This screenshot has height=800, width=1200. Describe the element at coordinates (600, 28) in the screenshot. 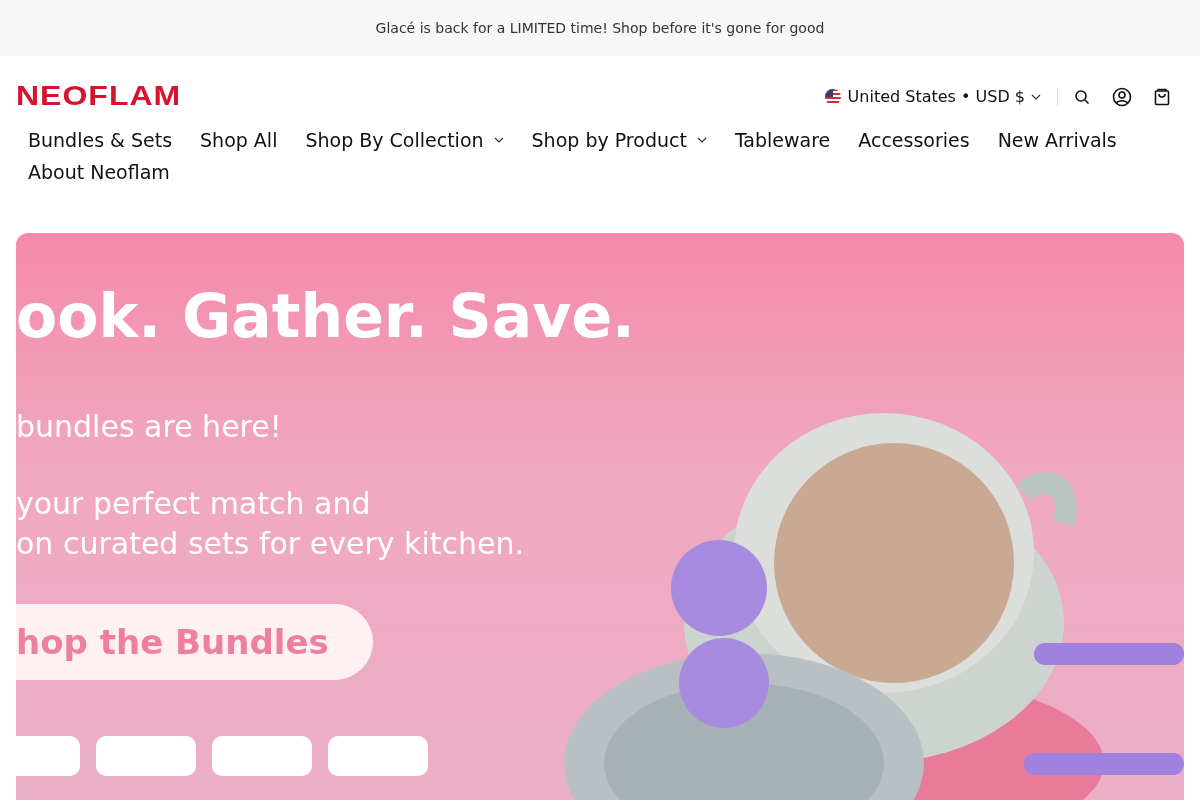

I see `announcement-text: Glacé is back for a LIMITED time! Shop before it's gone for good` at that location.